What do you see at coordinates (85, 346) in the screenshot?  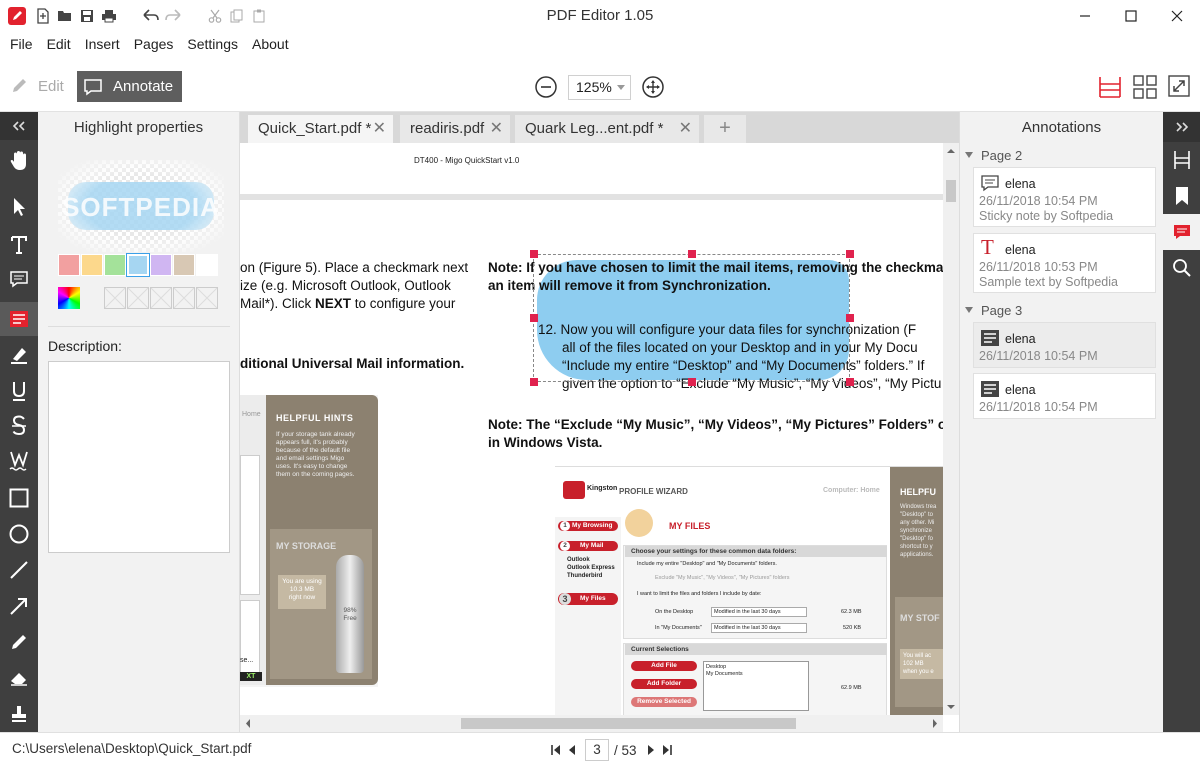 I see `description-label: Description:` at bounding box center [85, 346].